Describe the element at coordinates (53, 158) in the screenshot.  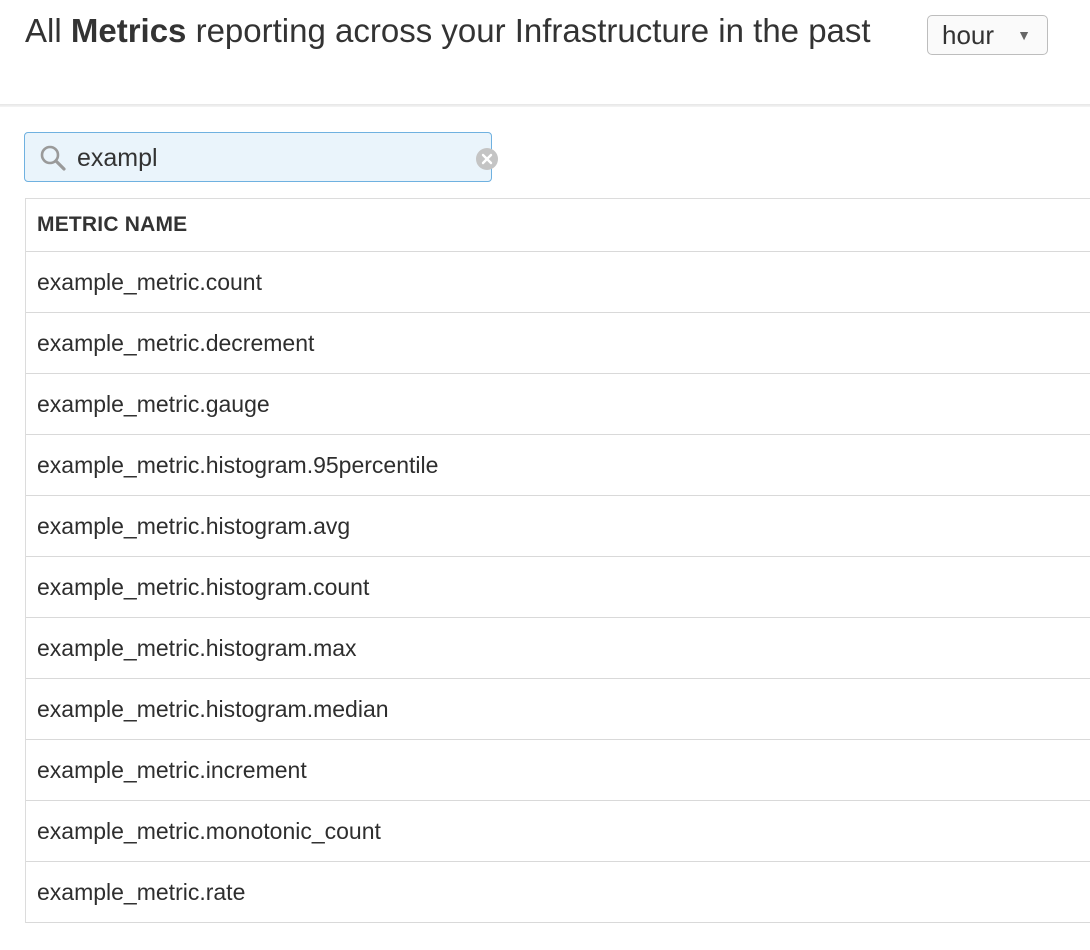
I see `search-icon` at that location.